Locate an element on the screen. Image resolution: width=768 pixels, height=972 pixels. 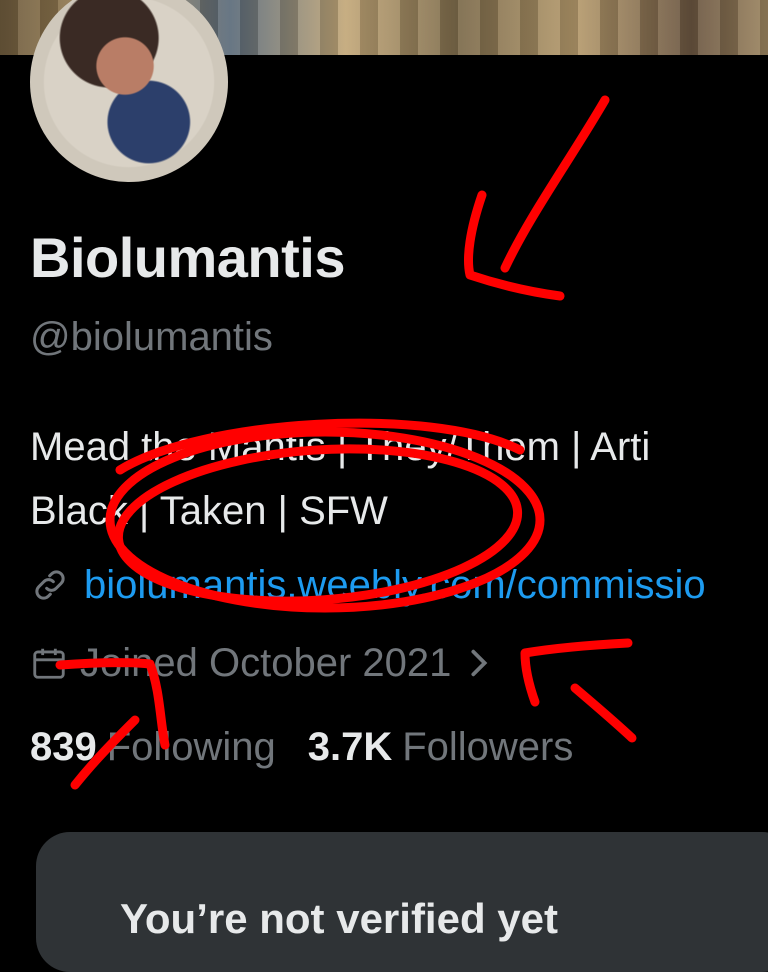
bio-line-1: Mead the Mantis | They/Them | Arti is located at coordinates (340, 447).